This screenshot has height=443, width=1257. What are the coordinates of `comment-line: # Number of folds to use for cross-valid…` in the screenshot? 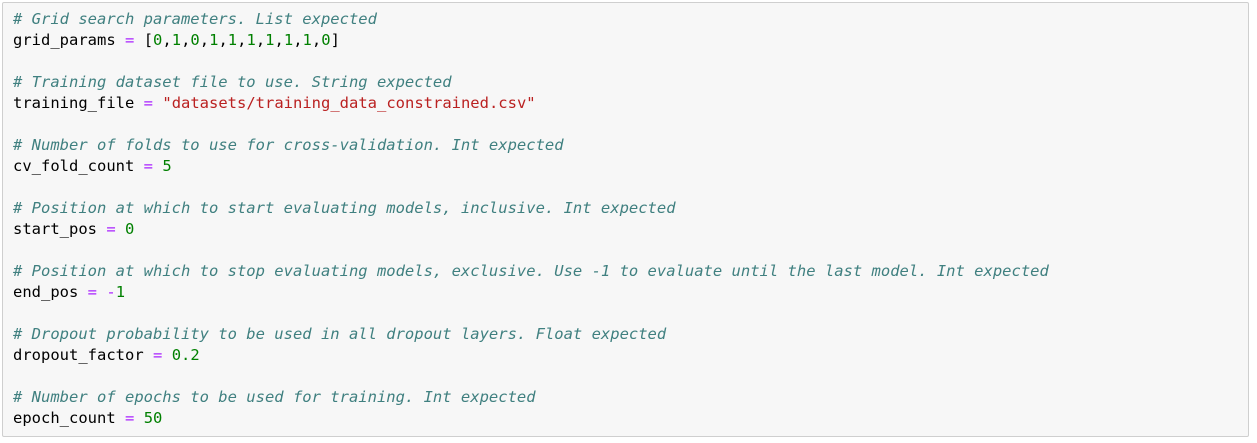 It's located at (627, 145).